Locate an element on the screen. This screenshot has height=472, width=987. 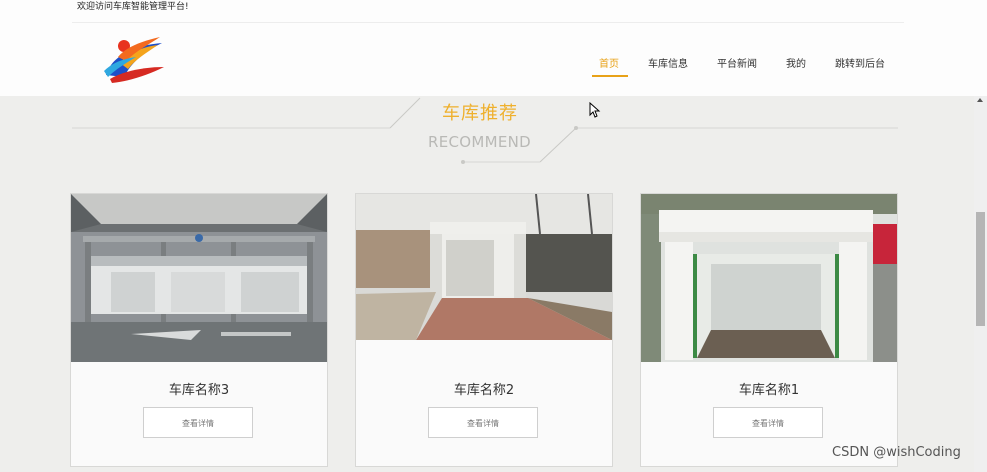
section-title: 车库推荐 is located at coordinates (480, 113).